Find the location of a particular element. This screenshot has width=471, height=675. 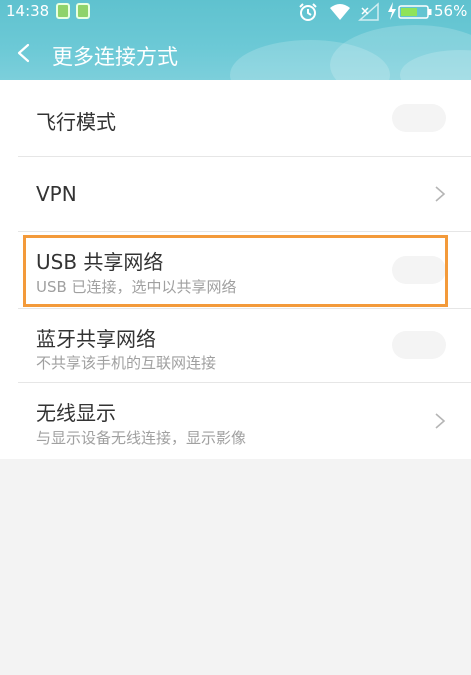

vpn-row: VPN is located at coordinates (235, 194).